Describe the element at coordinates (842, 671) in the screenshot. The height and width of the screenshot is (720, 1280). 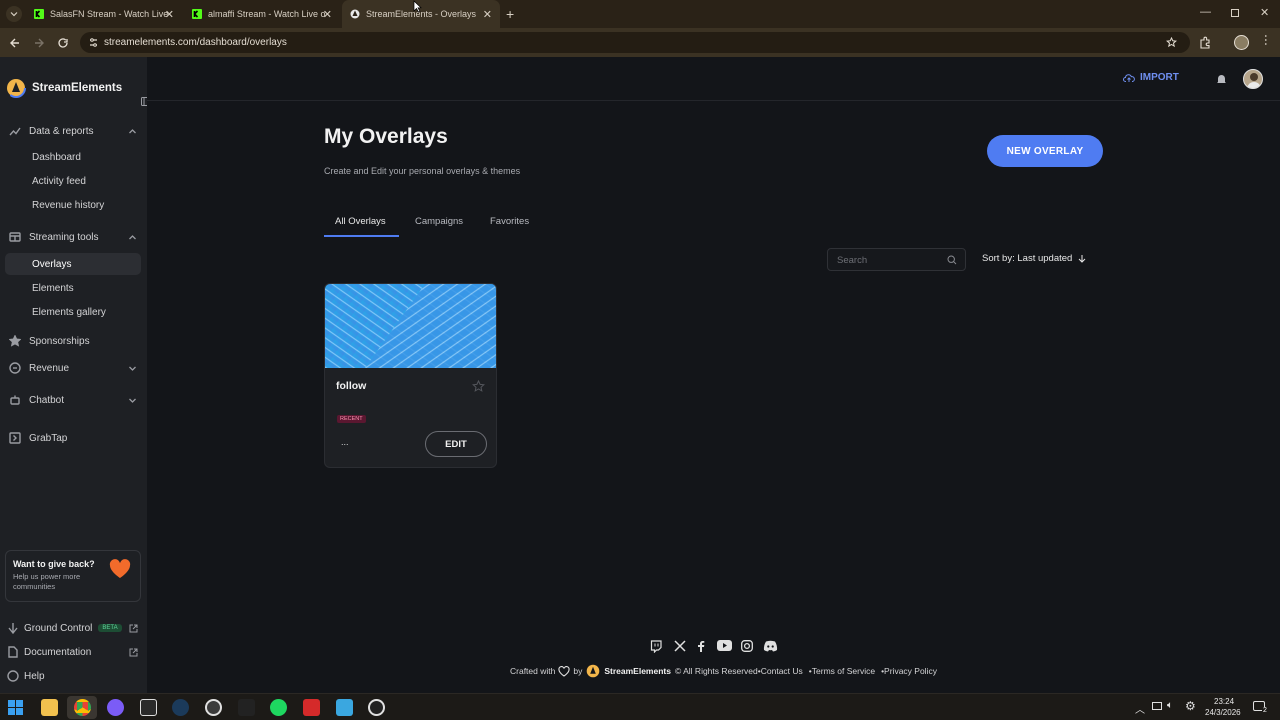
I see `terms-link: •Terms of Service` at that location.